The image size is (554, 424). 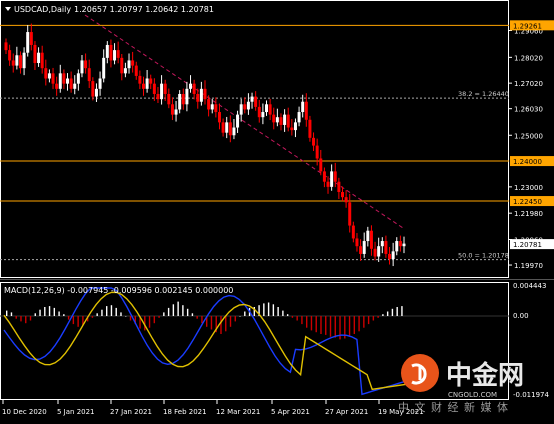 What do you see at coordinates (144, 9) in the screenshot?
I see `ohlc-values: 1.20657 1.20797 1.20642 1.20781` at bounding box center [144, 9].